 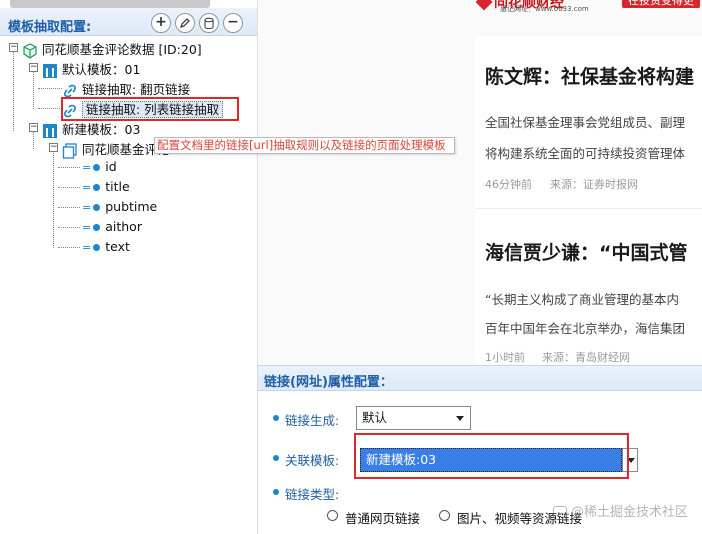 What do you see at coordinates (123, 226) in the screenshot?
I see `field-label: aithor` at bounding box center [123, 226].